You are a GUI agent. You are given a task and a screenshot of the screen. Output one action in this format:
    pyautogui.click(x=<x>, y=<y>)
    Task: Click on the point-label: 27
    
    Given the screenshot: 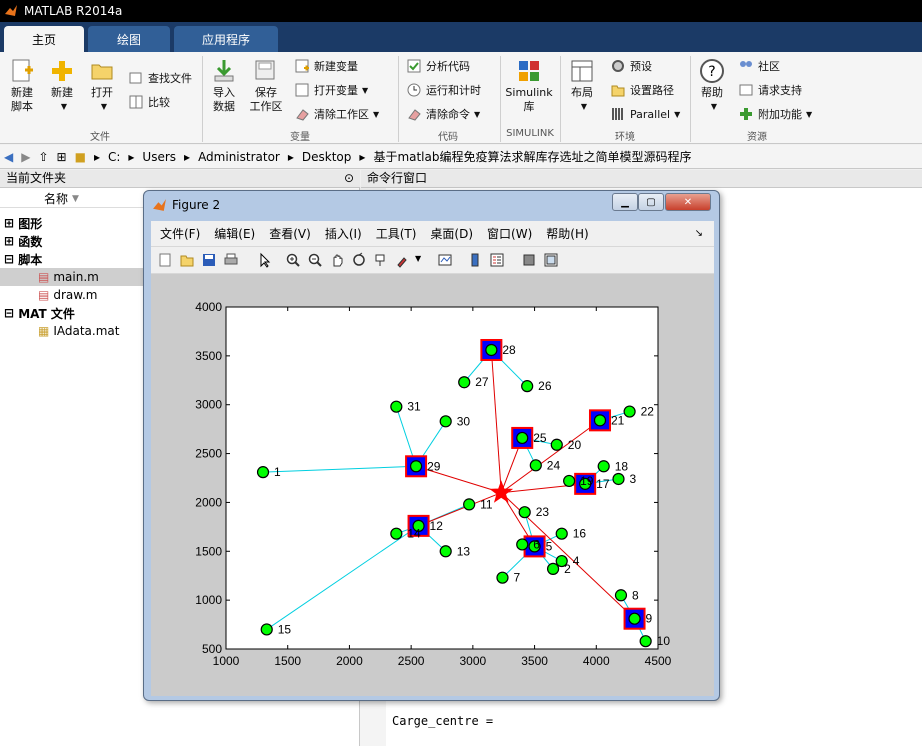 What is the action you would take?
    pyautogui.click(x=482, y=382)
    